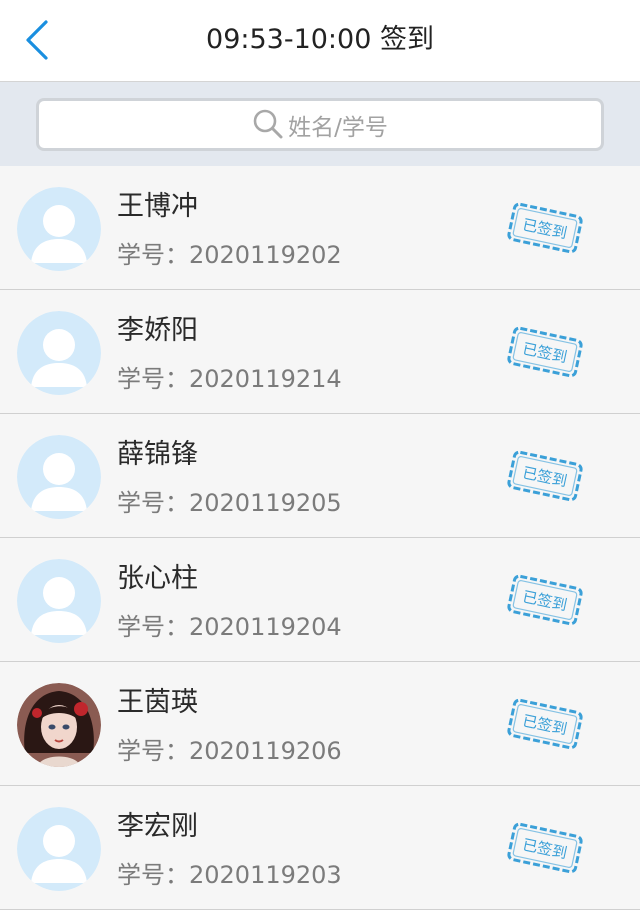  What do you see at coordinates (157, 702) in the screenshot?
I see `student-name: 王茵瑛` at bounding box center [157, 702].